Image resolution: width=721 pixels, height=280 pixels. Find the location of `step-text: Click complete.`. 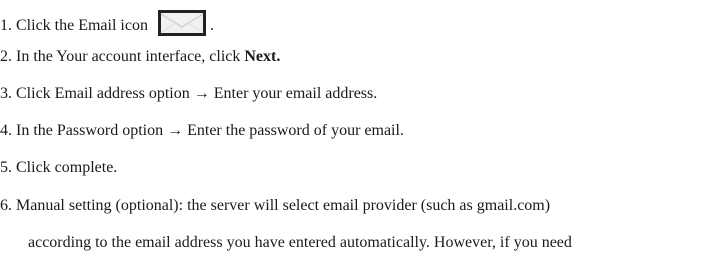

step-text: Click complete. is located at coordinates (67, 167).